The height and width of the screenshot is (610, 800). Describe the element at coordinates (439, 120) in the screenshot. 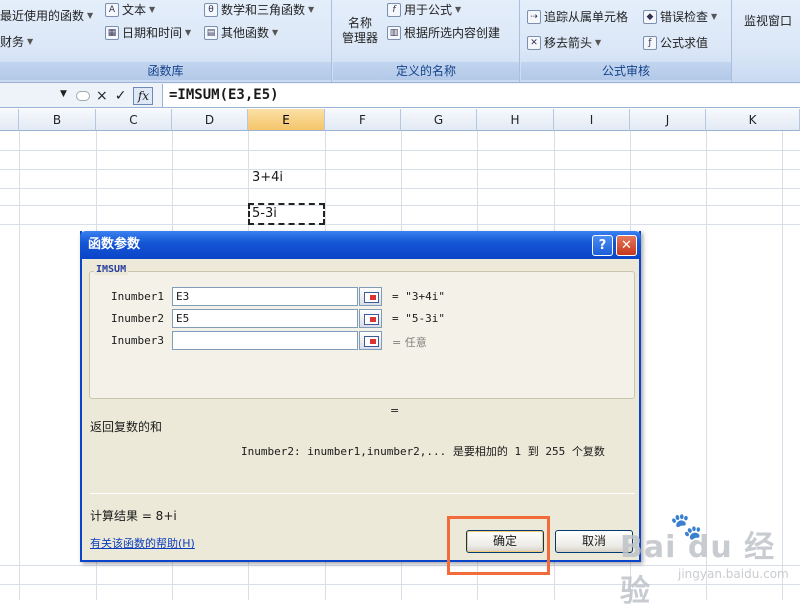

I see `column-header-g: G` at that location.